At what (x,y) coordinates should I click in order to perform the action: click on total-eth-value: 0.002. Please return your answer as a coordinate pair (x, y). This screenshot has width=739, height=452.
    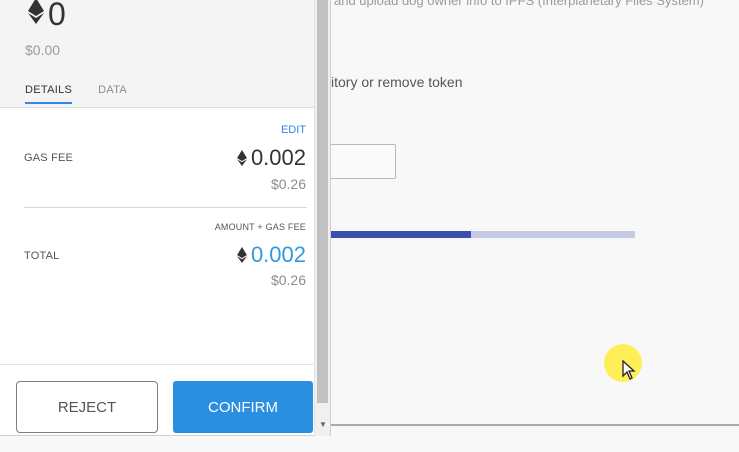
    Looking at the image, I should click on (278, 254).